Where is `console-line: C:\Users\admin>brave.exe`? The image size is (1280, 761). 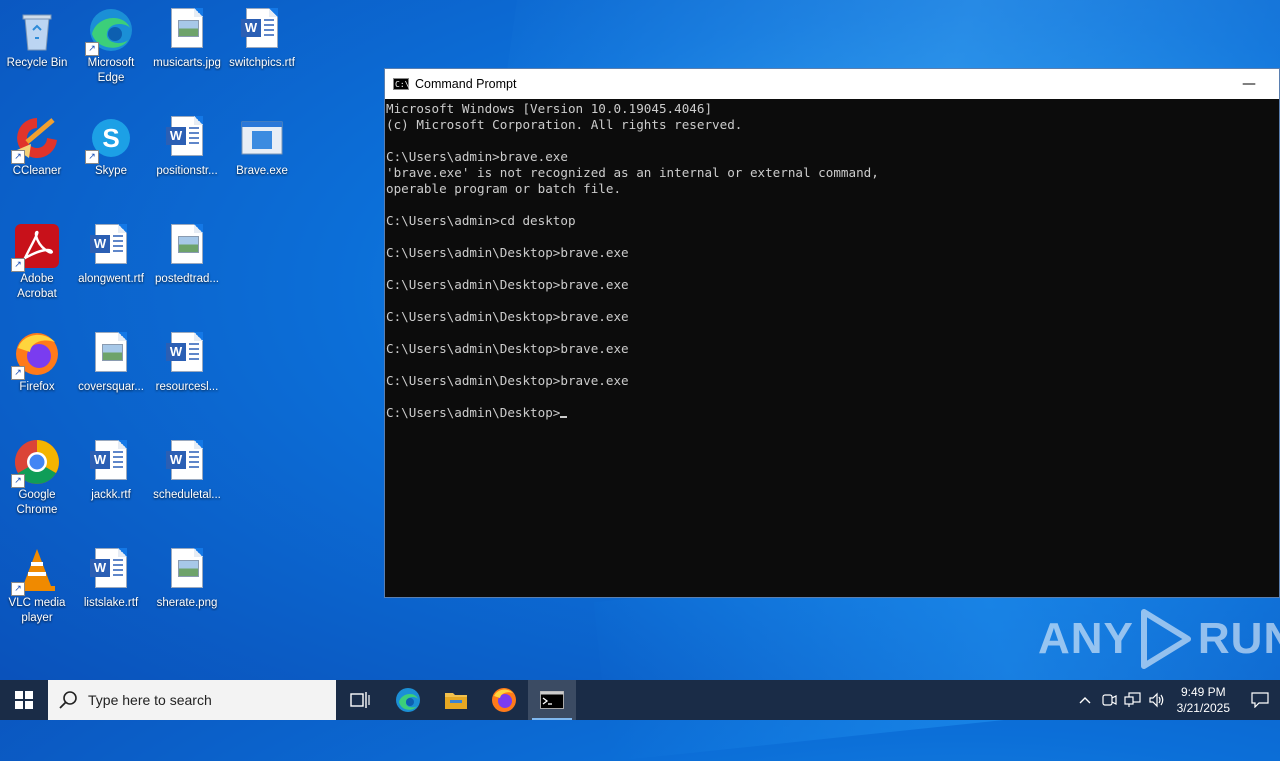
console-line: C:\Users\admin>brave.exe is located at coordinates (477, 156).